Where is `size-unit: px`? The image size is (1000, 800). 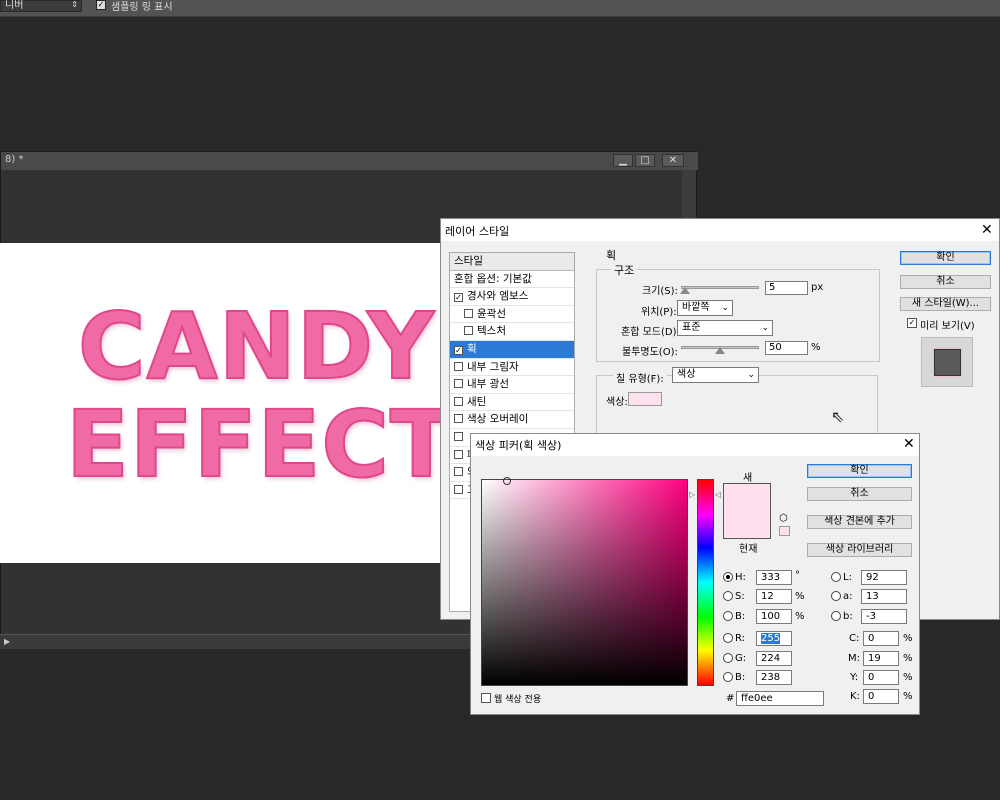 size-unit: px is located at coordinates (817, 287).